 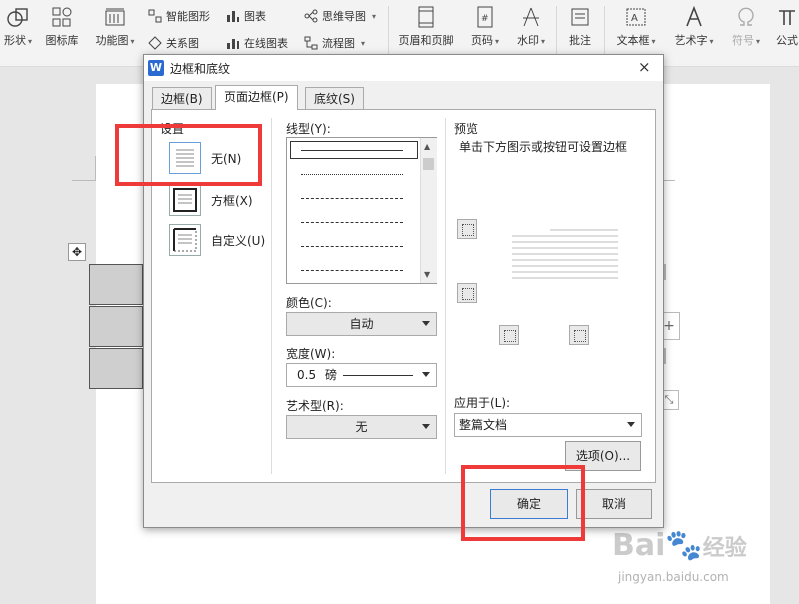 I want to click on chart-button: 图表, so click(x=246, y=16).